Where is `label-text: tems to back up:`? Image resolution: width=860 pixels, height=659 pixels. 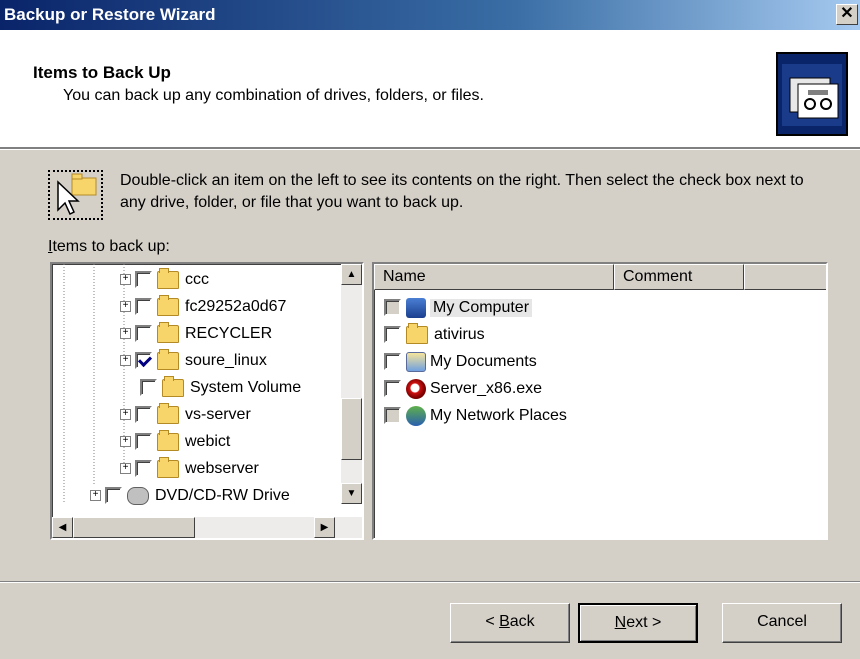
label-text: tems to back up: is located at coordinates (111, 246).